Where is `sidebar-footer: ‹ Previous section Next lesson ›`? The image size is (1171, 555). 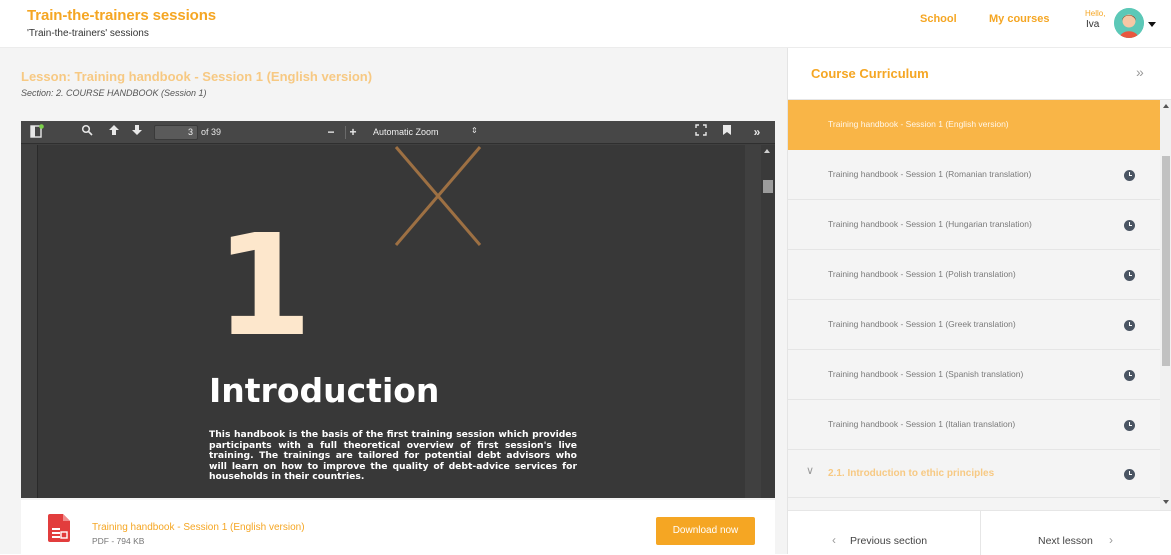
sidebar-footer: ‹ Previous section Next lesson › is located at coordinates (979, 532).